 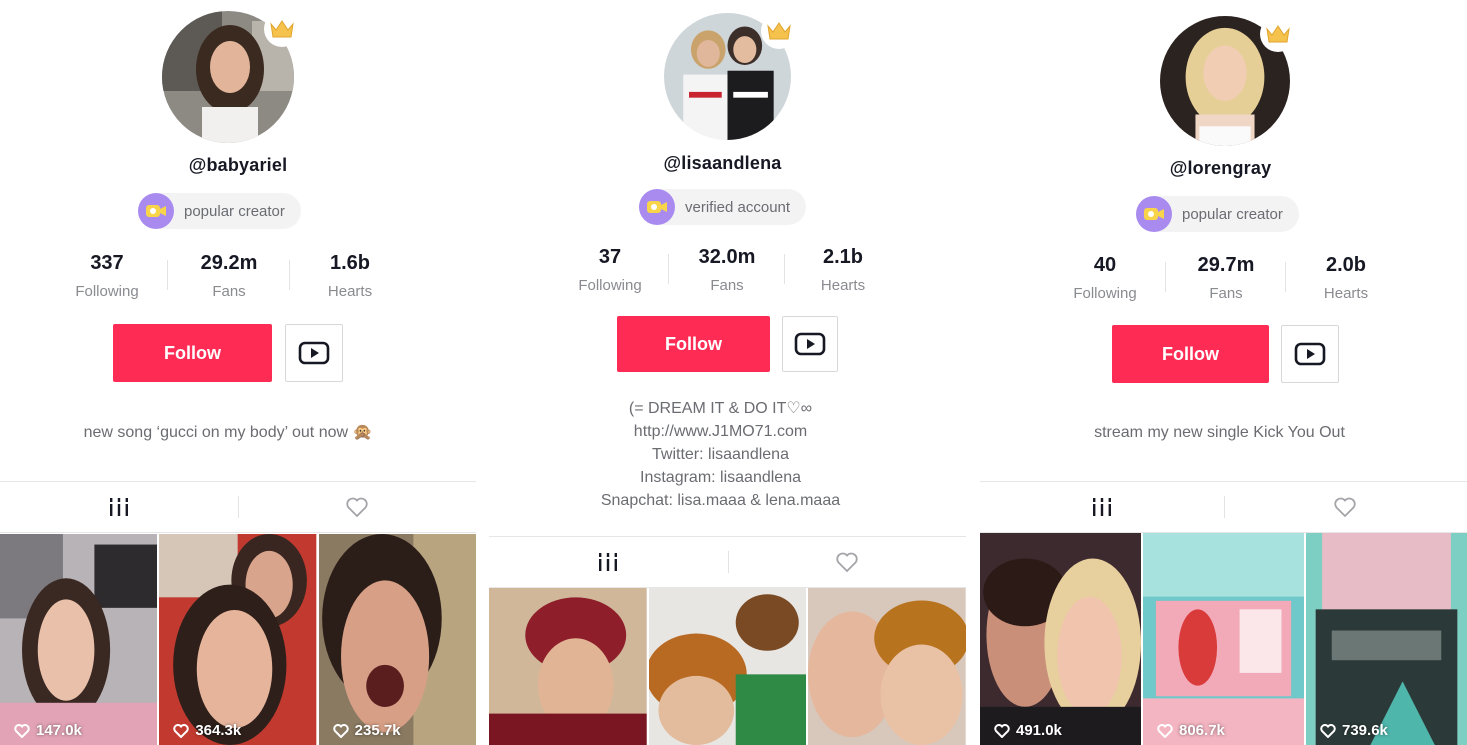 I want to click on video-likes: 235.7k, so click(x=366, y=730).